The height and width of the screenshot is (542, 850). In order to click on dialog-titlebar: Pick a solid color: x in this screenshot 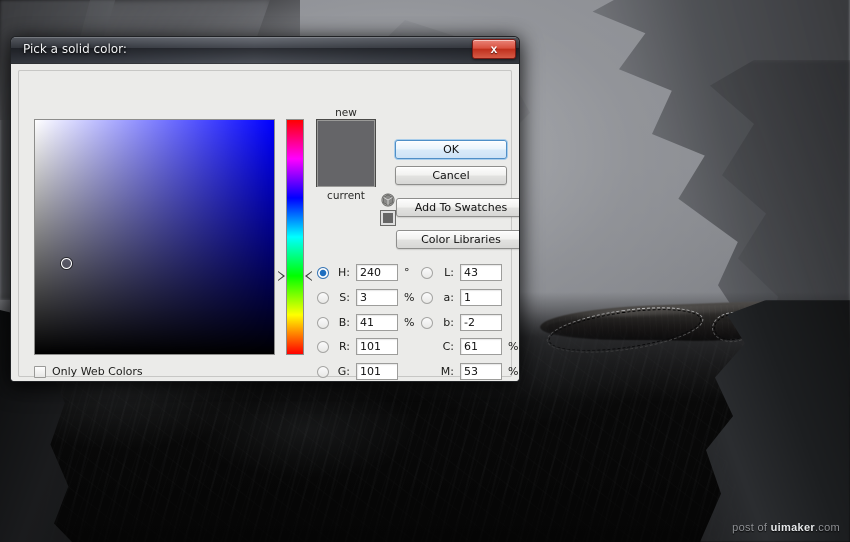, I will do `click(265, 50)`.